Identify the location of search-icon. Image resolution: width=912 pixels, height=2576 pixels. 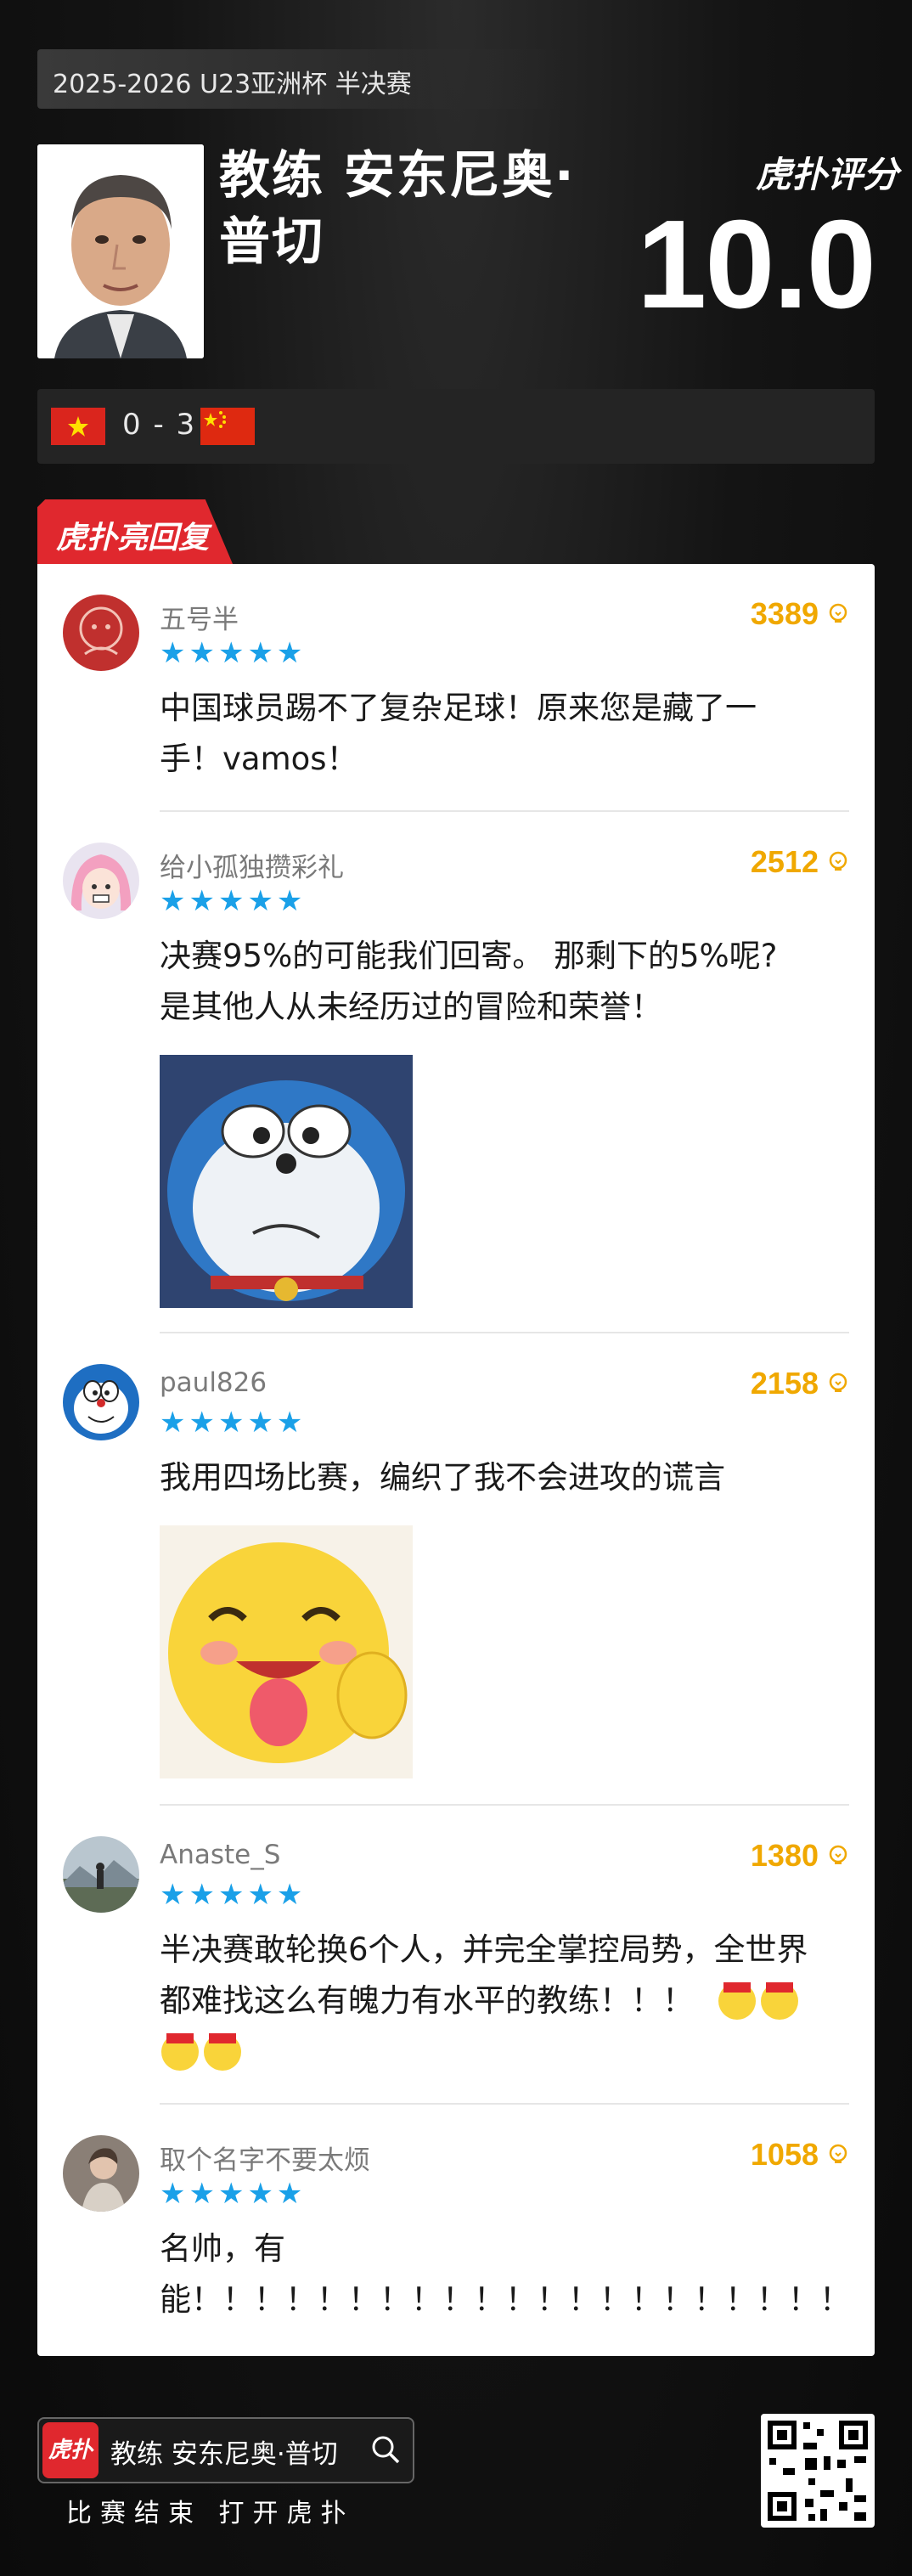
(385, 2449).